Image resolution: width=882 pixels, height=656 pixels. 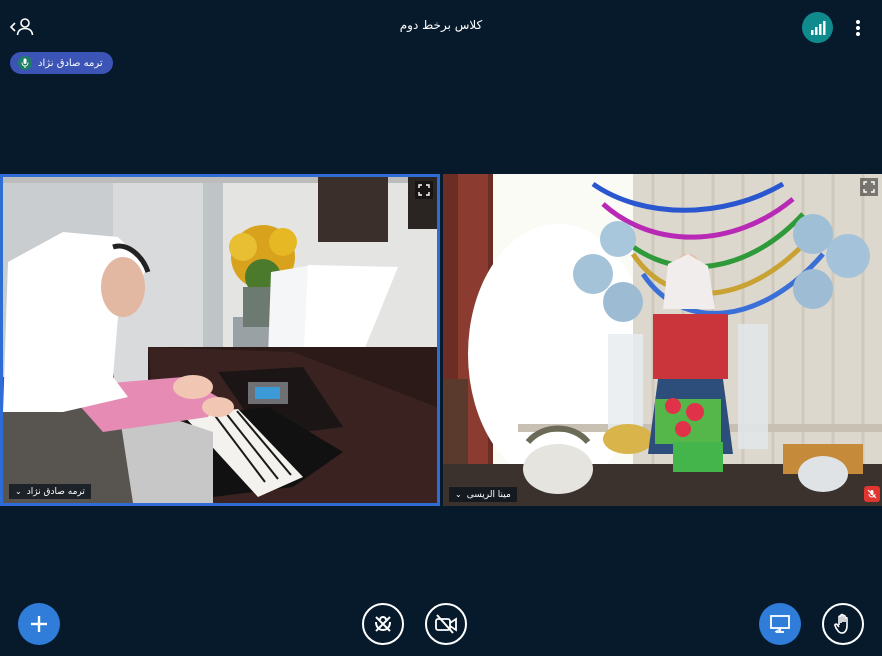 I want to click on connection-status-button, so click(x=817, y=27).